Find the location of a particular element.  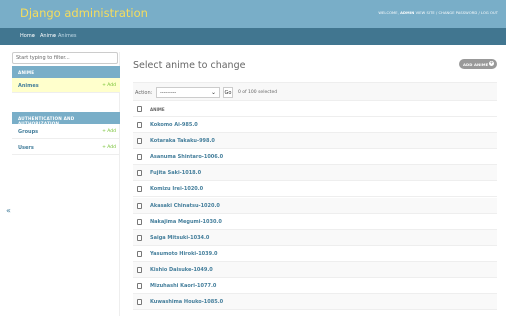

add-animes-link: + Add is located at coordinates (109, 85).